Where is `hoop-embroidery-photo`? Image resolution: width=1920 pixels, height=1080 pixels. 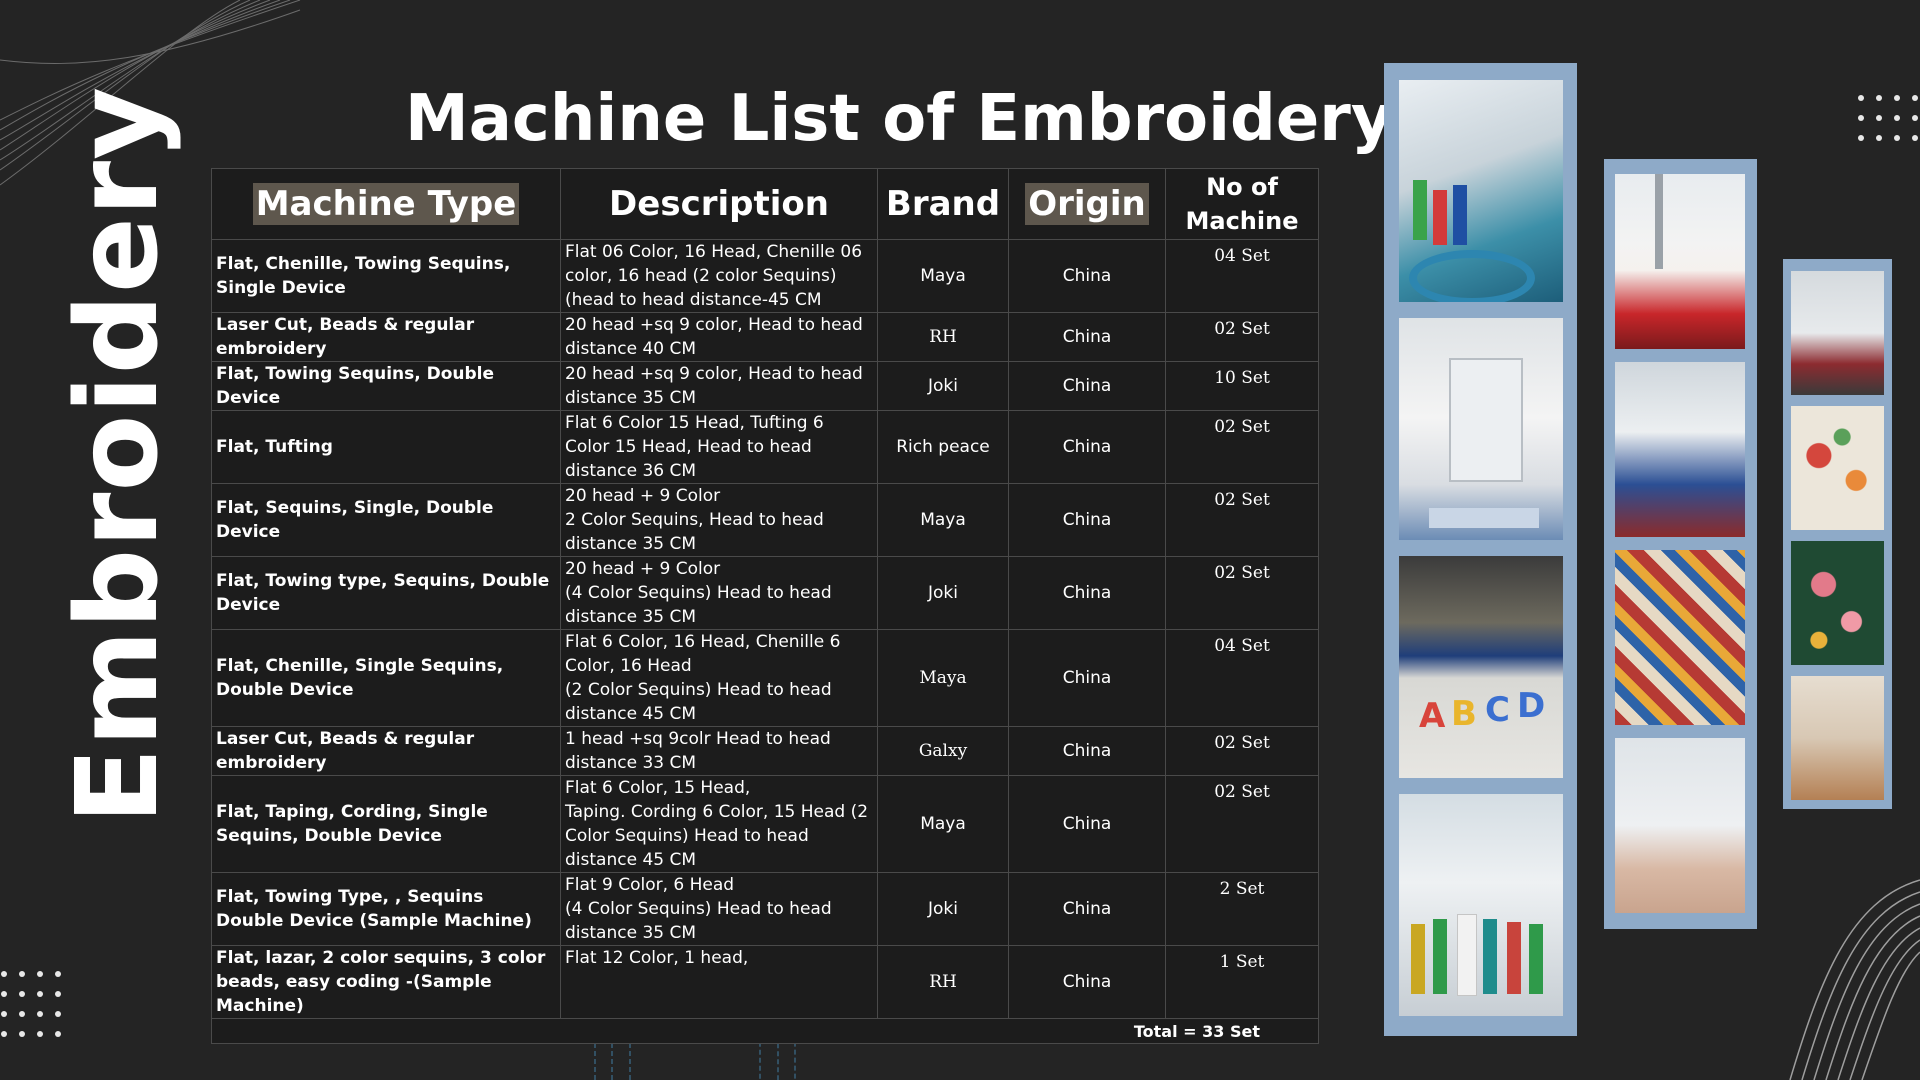
hoop-embroidery-photo is located at coordinates (1837, 738).